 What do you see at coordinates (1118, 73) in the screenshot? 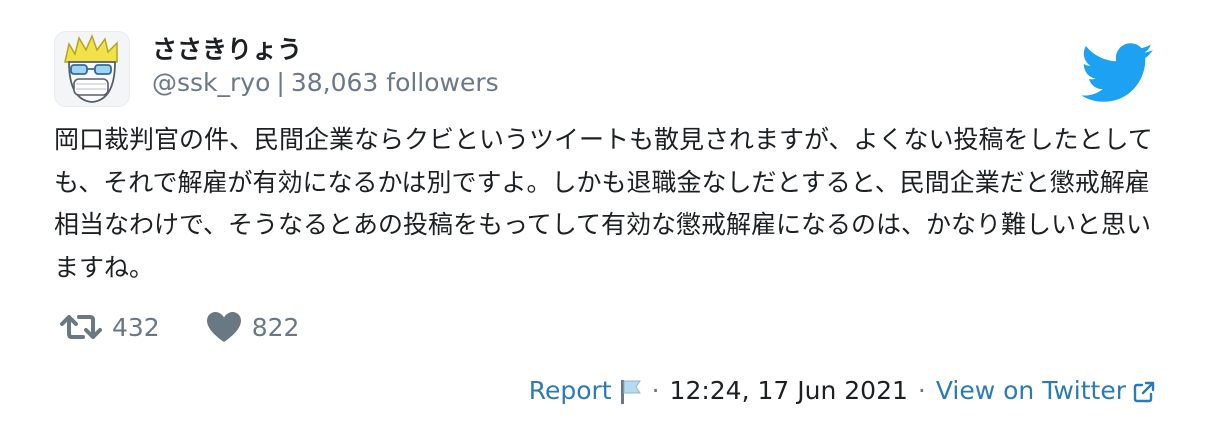
I see `twitter-bird-icon` at bounding box center [1118, 73].